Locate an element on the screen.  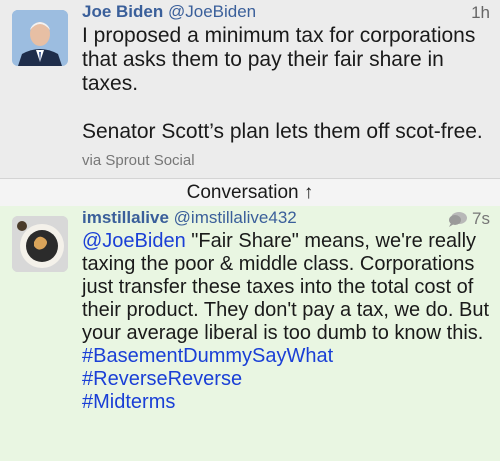
author-line: Joe Biden @JoeBiden is located at coordinates (169, 12).